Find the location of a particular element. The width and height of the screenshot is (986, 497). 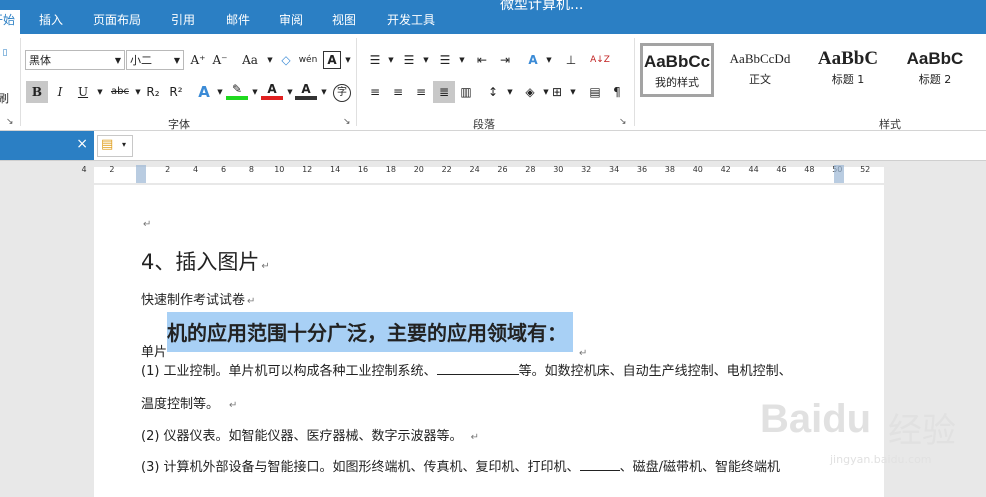

underline-button: U is located at coordinates (83, 92).